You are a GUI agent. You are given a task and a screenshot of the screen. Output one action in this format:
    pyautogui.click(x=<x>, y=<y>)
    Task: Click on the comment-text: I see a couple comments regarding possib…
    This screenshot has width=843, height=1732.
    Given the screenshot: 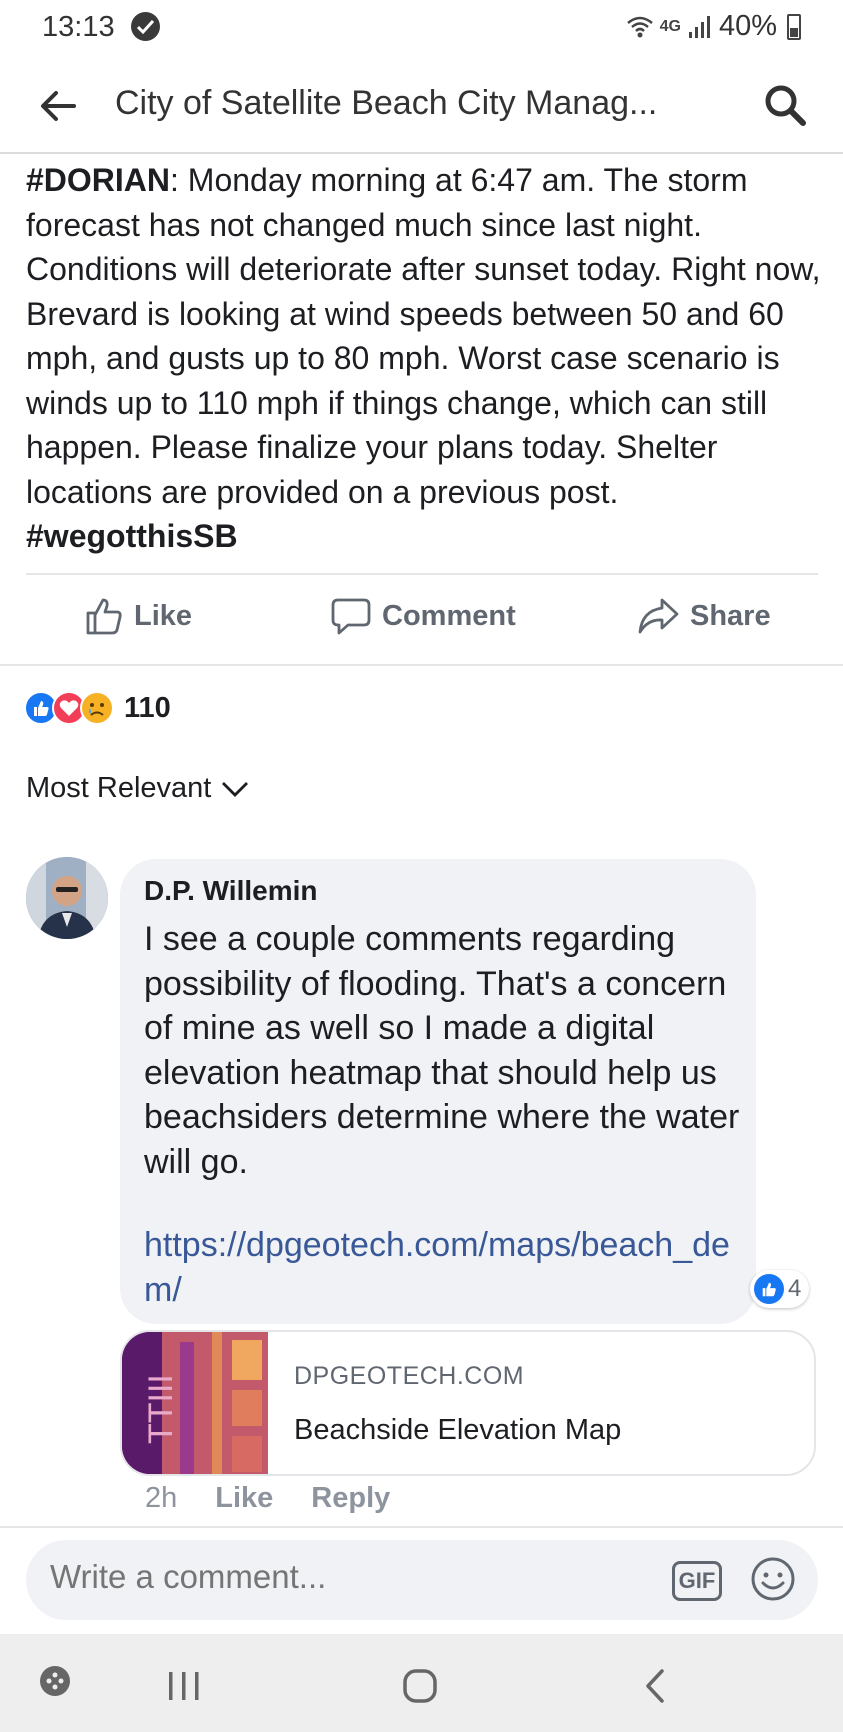 What is the action you would take?
    pyautogui.click(x=442, y=1050)
    